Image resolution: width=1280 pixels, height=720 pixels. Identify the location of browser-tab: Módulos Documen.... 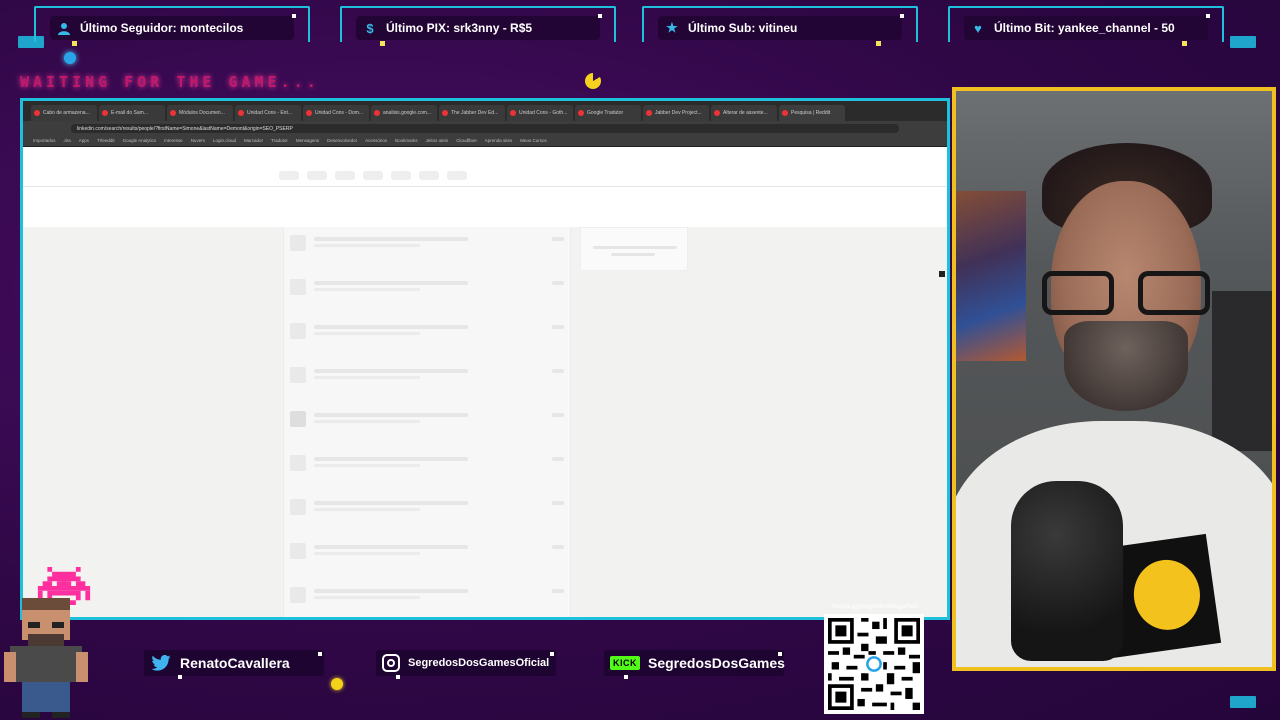
(200, 113).